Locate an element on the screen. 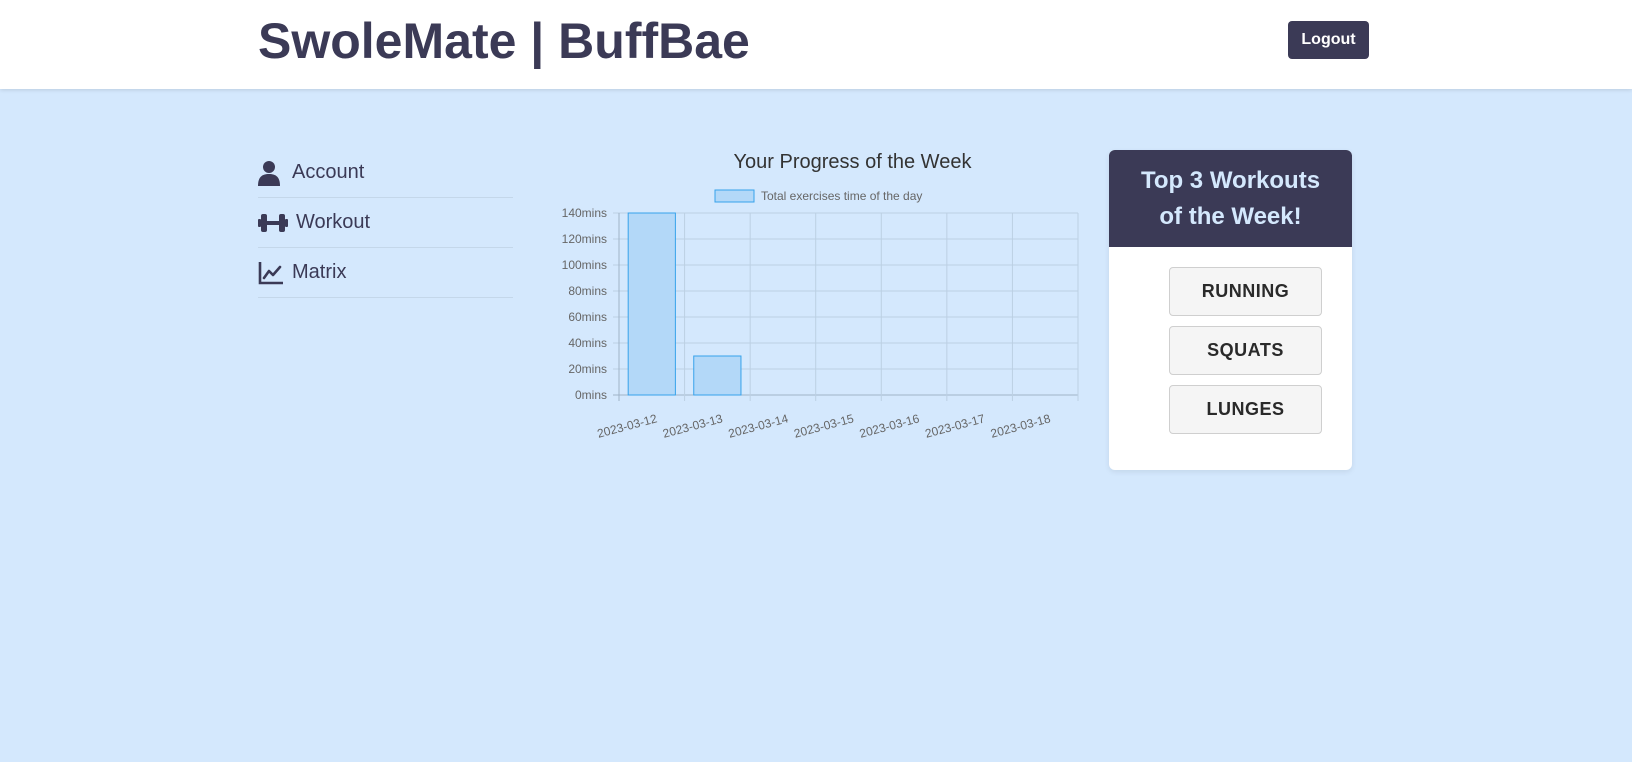 This screenshot has width=1632, height=762. top-workouts-list: RUNNING SQUATS LUNGES is located at coordinates (1245, 355).